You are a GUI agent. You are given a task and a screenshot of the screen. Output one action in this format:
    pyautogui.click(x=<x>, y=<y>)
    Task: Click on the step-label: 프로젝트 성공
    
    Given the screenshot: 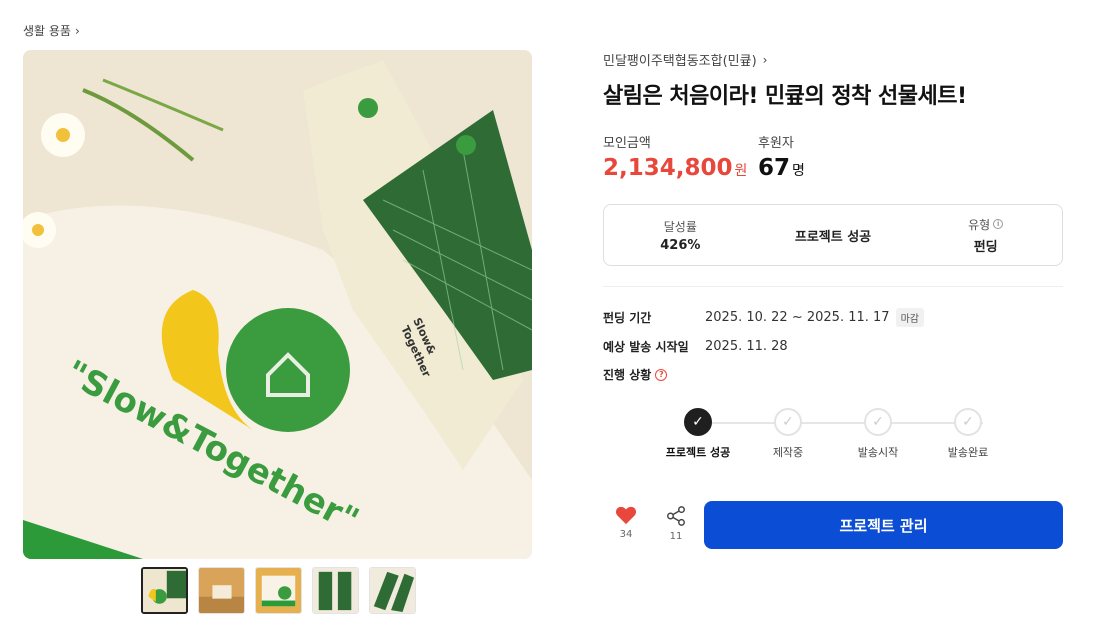 What is the action you would take?
    pyautogui.click(x=698, y=452)
    